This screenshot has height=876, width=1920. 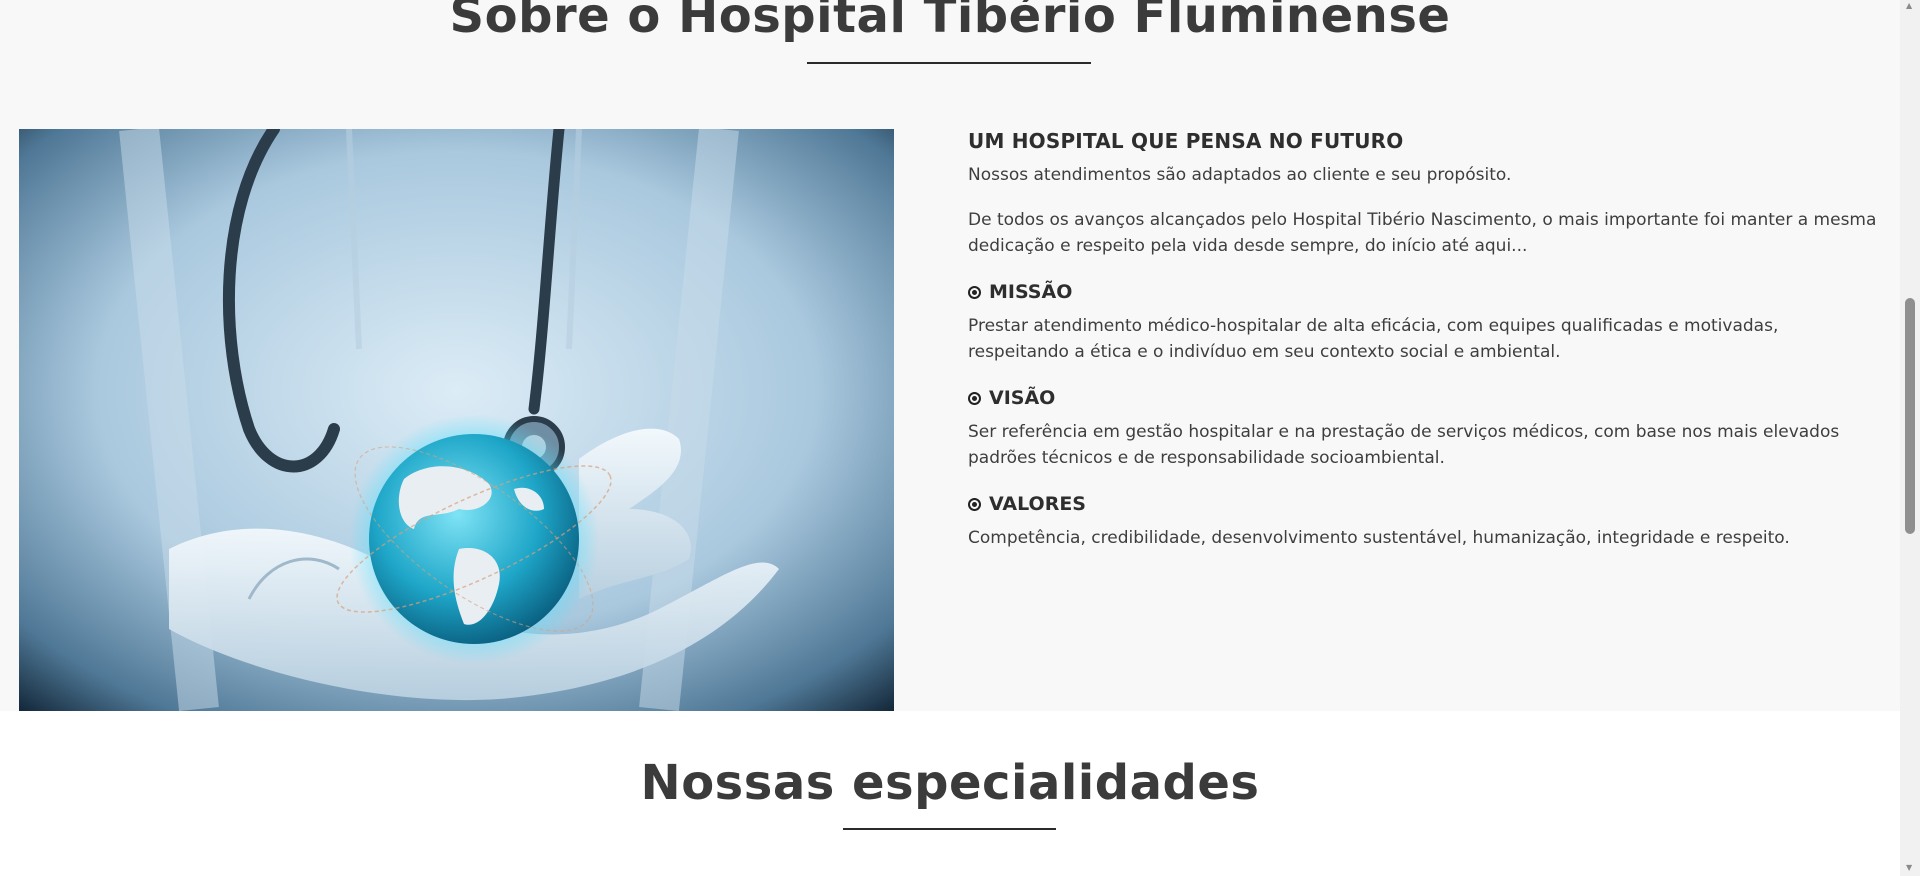 I want to click on values-heading: VALORES, so click(x=1423, y=504).